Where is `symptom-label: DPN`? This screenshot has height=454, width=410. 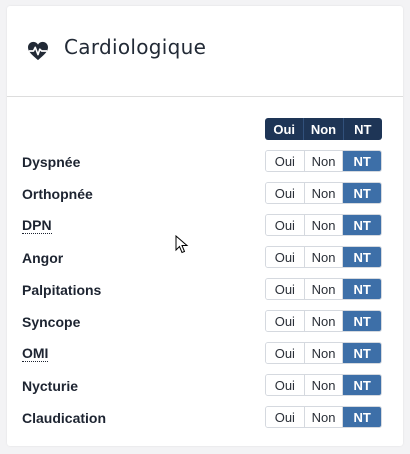 symptom-label: DPN is located at coordinates (37, 225).